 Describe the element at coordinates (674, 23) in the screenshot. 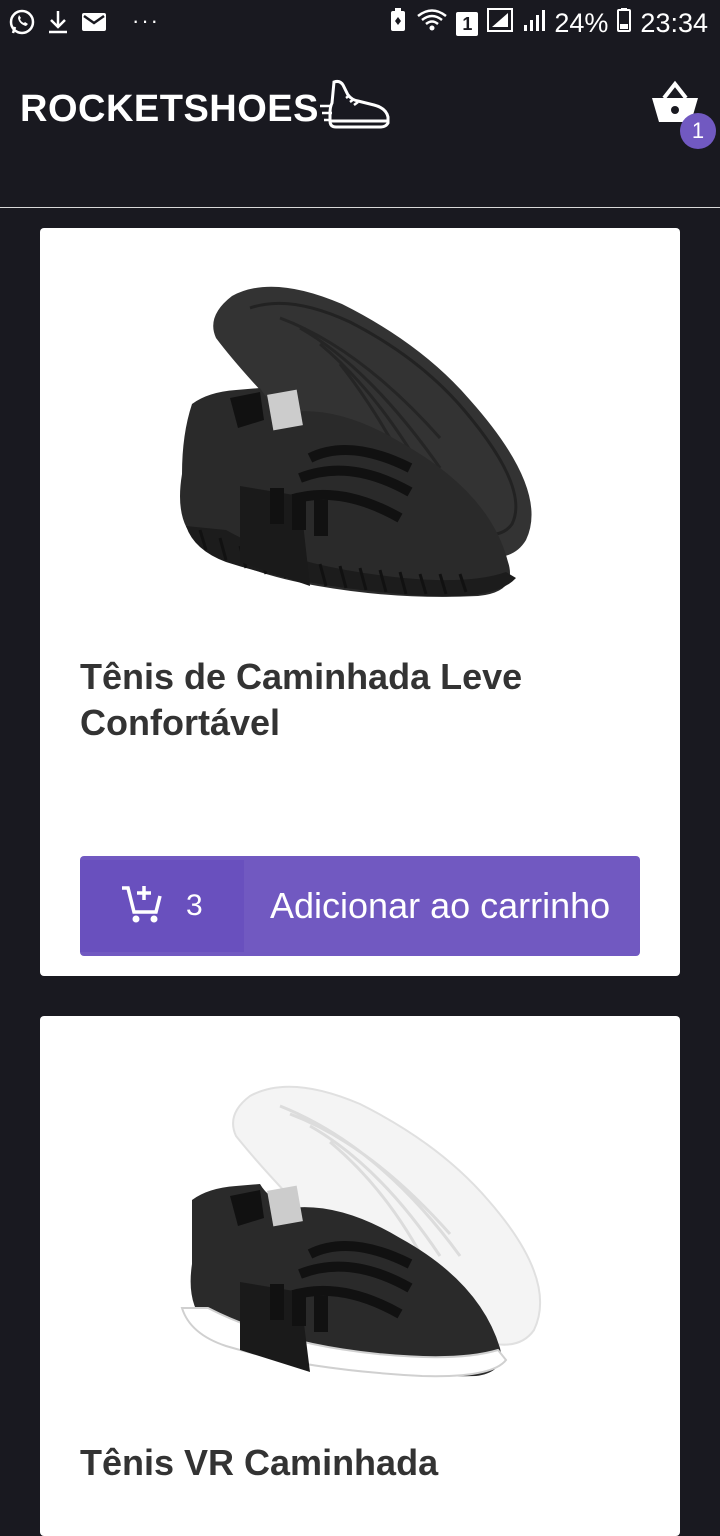

I see `clock: 23:34` at that location.